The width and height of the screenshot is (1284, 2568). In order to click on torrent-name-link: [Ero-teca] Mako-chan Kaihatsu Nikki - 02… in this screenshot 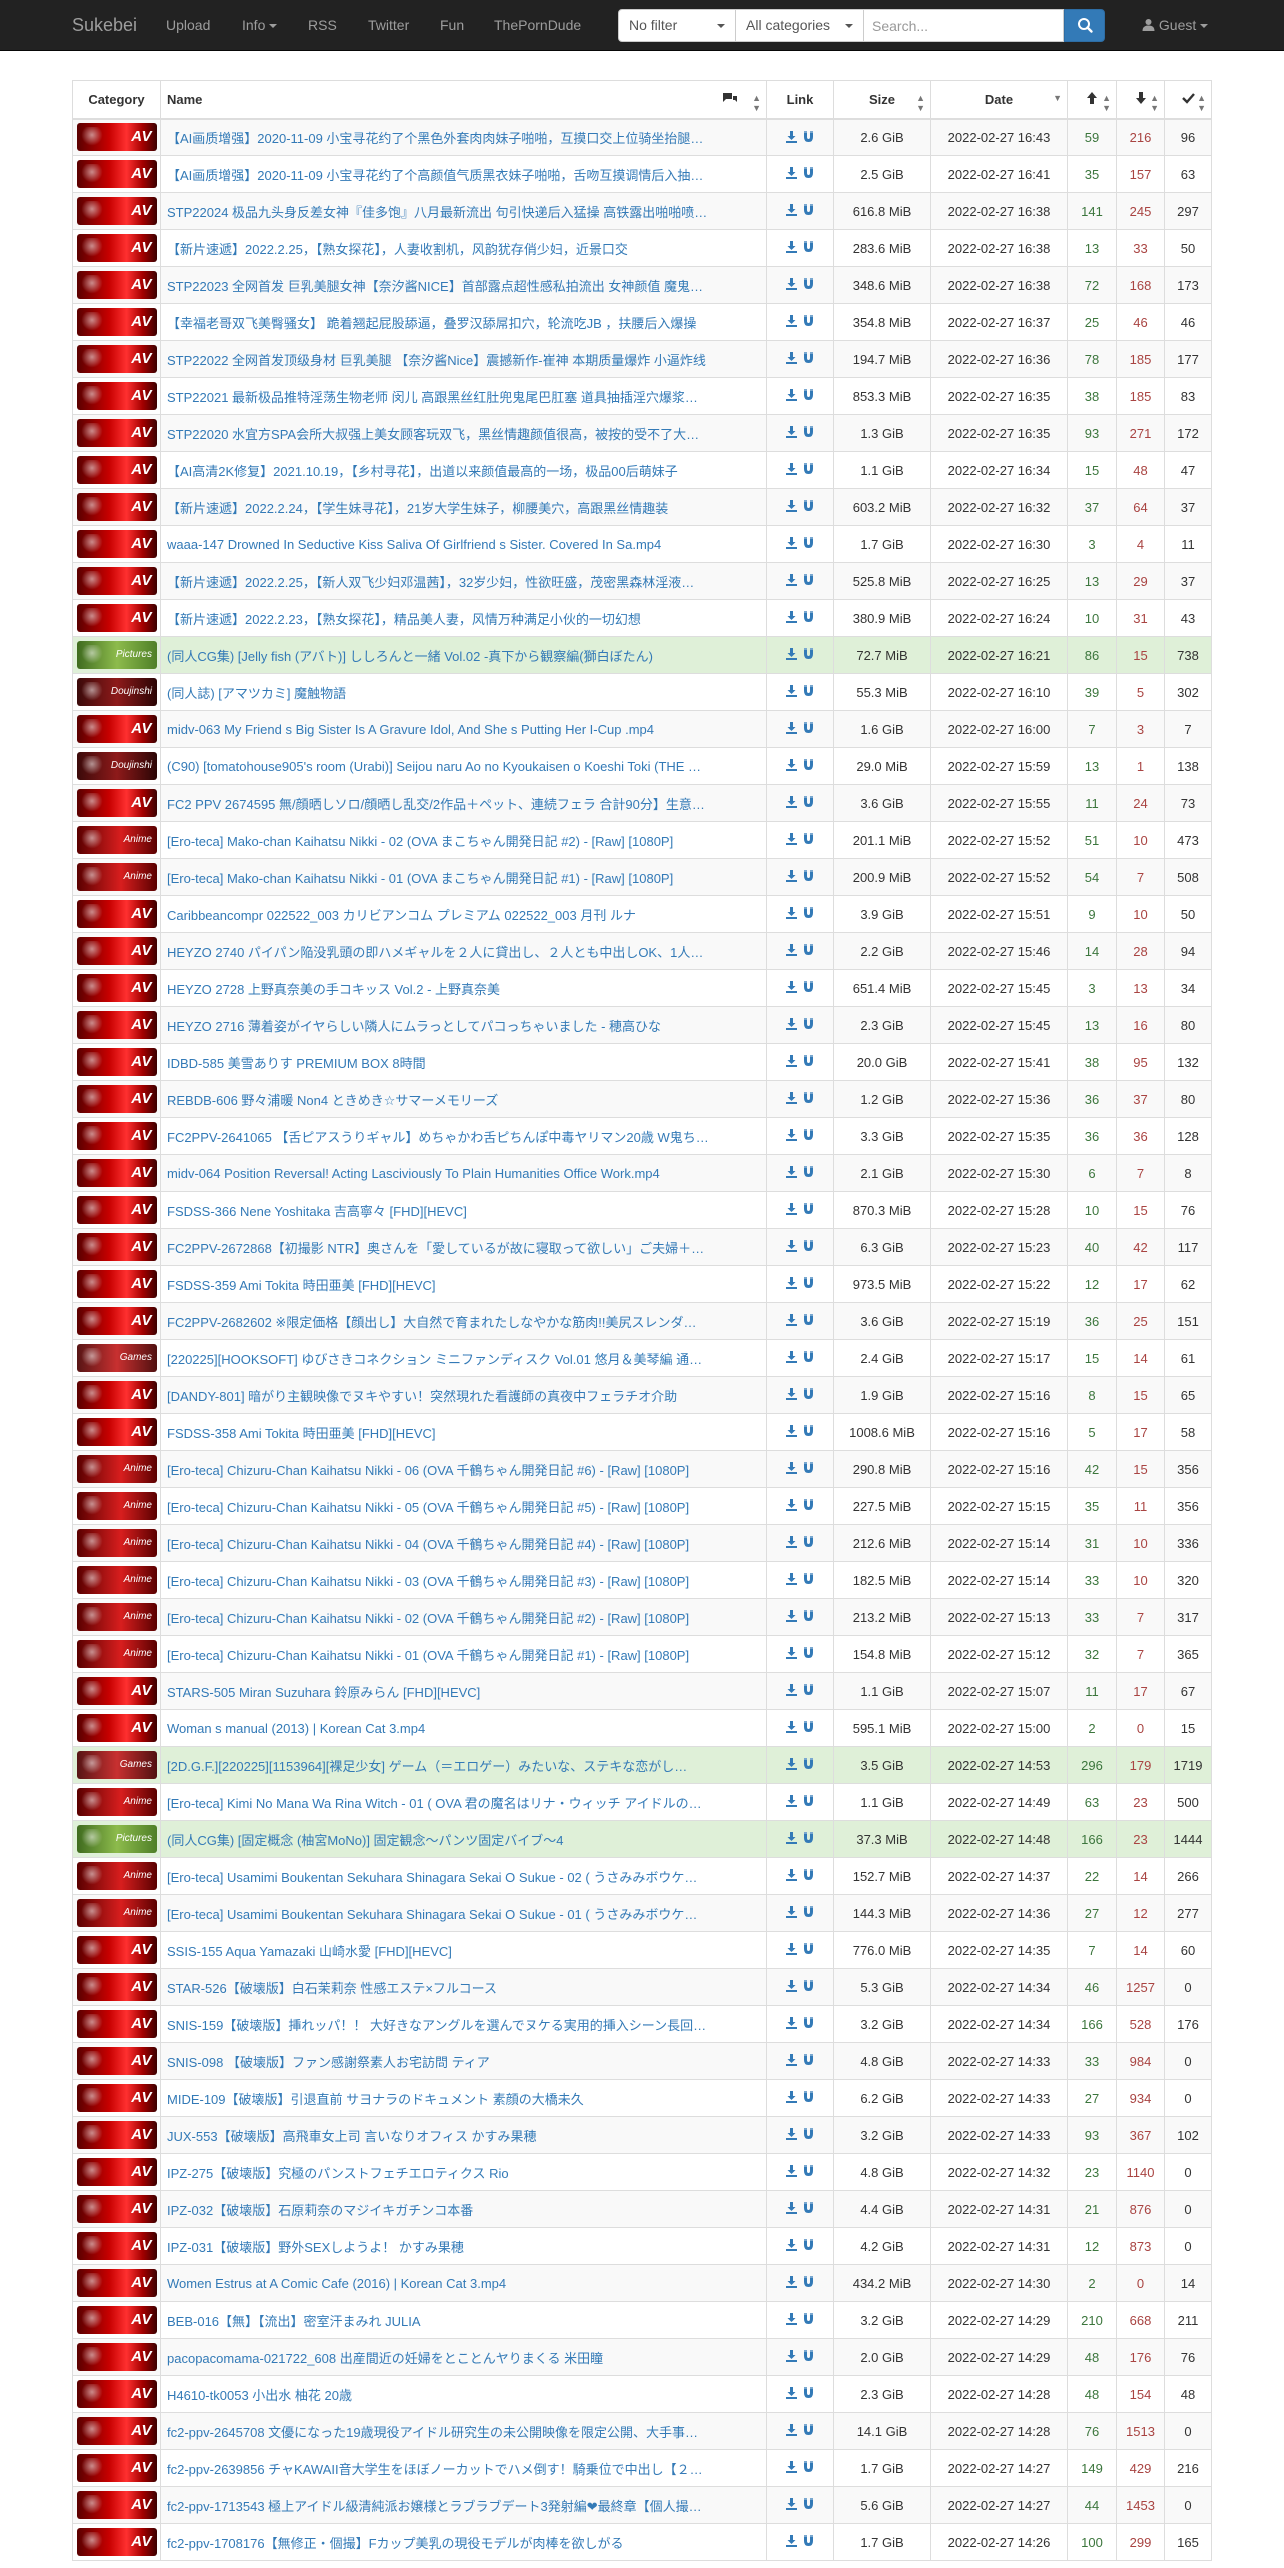, I will do `click(463, 840)`.